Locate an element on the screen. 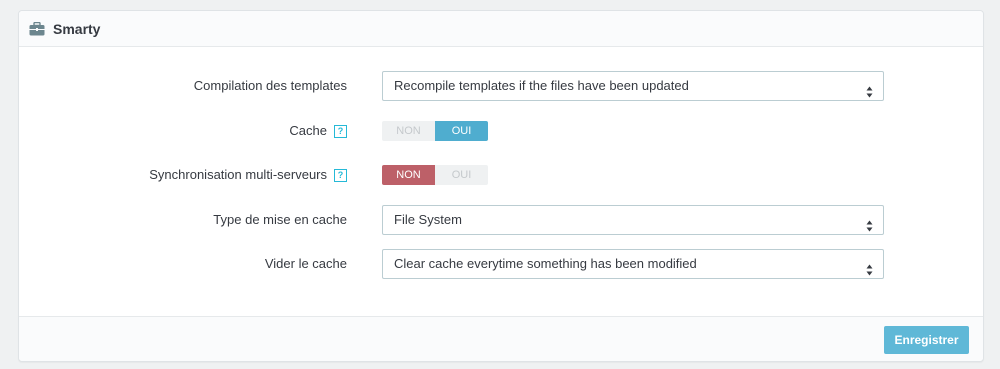 This screenshot has width=1000, height=369. label-cache: Cache ? is located at coordinates (318, 131).